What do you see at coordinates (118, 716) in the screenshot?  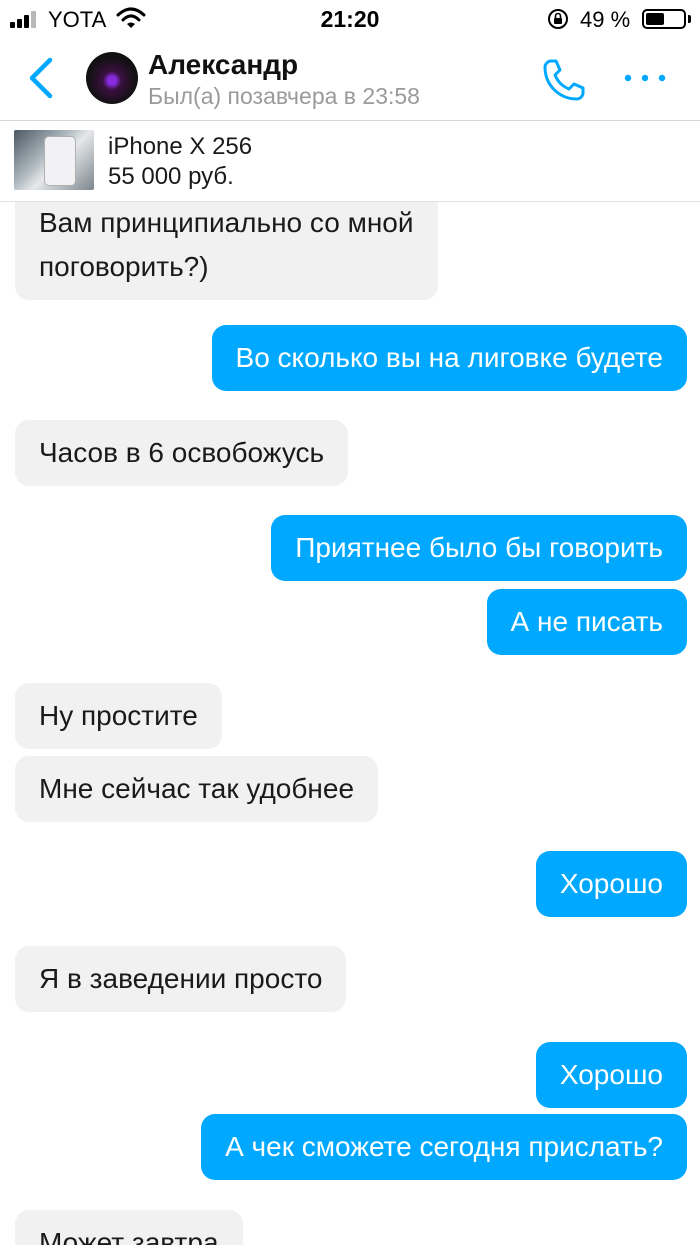 I see `message-bubble-incoming: Ну простите` at bounding box center [118, 716].